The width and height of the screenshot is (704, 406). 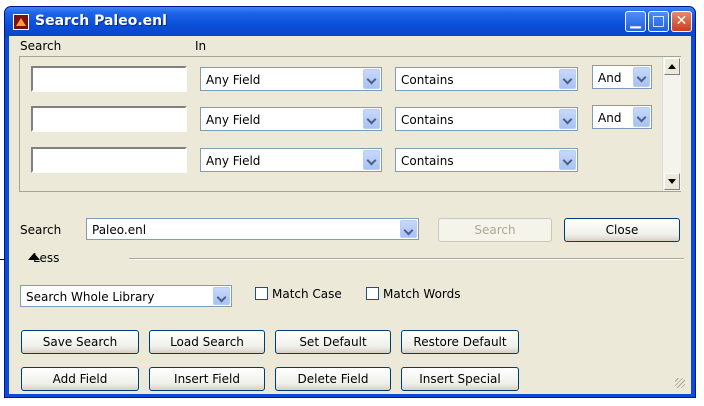 I want to click on bool-select-2-value: And, so click(x=610, y=118).